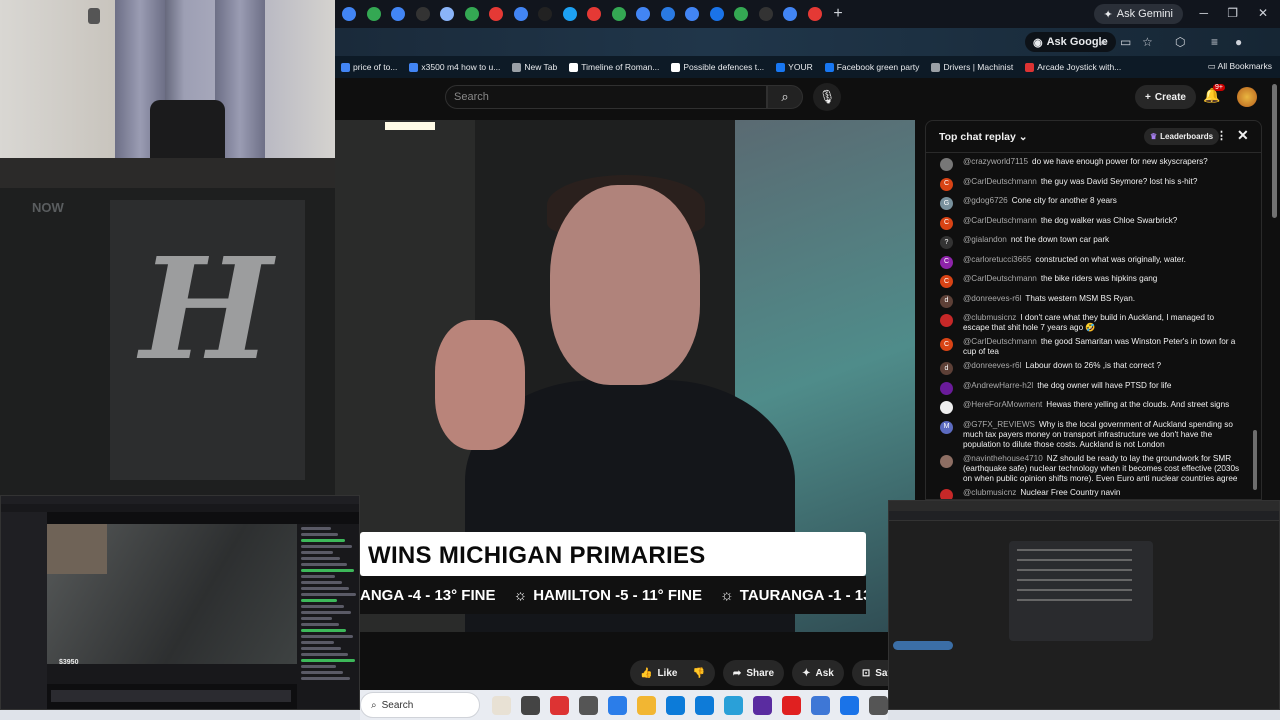 Image resolution: width=1280 pixels, height=720 pixels. What do you see at coordinates (1165, 97) in the screenshot?
I see `create-button: + Create` at bounding box center [1165, 97].